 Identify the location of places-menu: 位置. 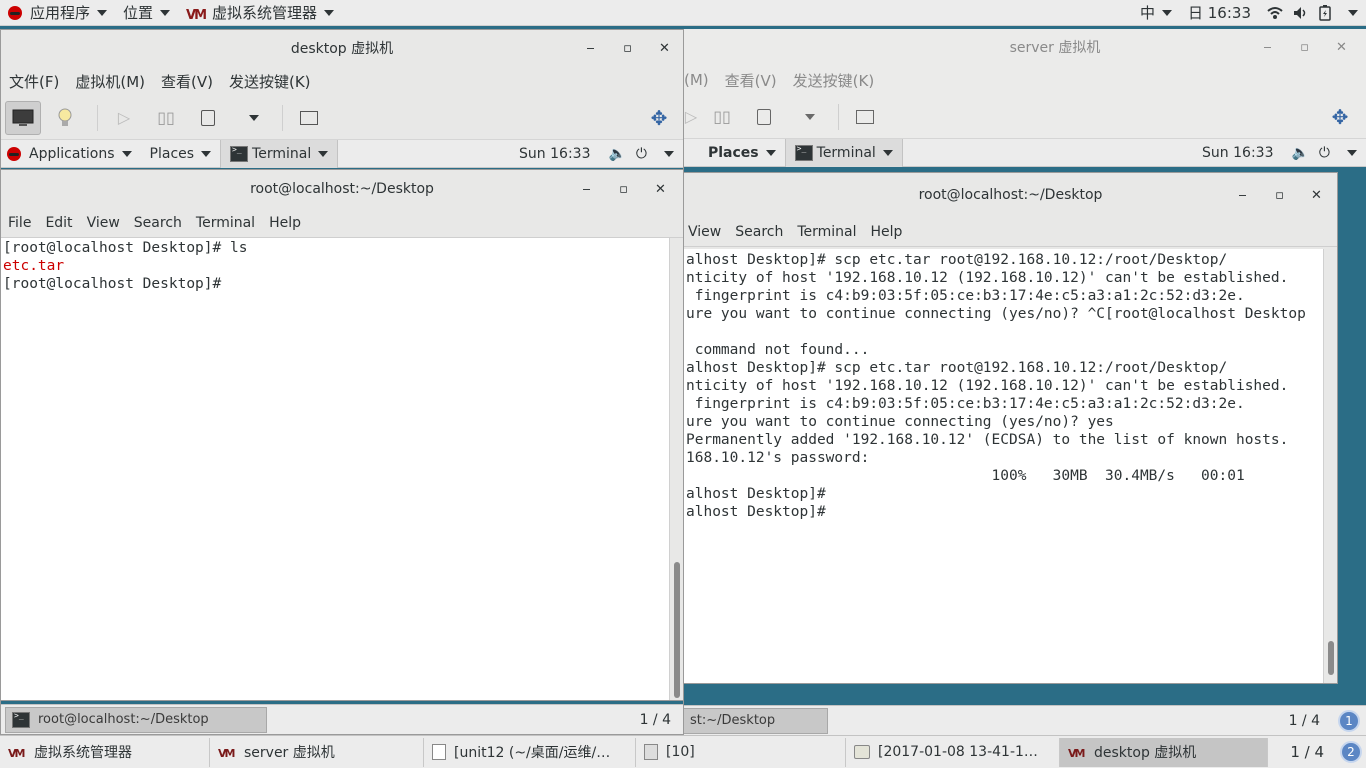
(146, 13).